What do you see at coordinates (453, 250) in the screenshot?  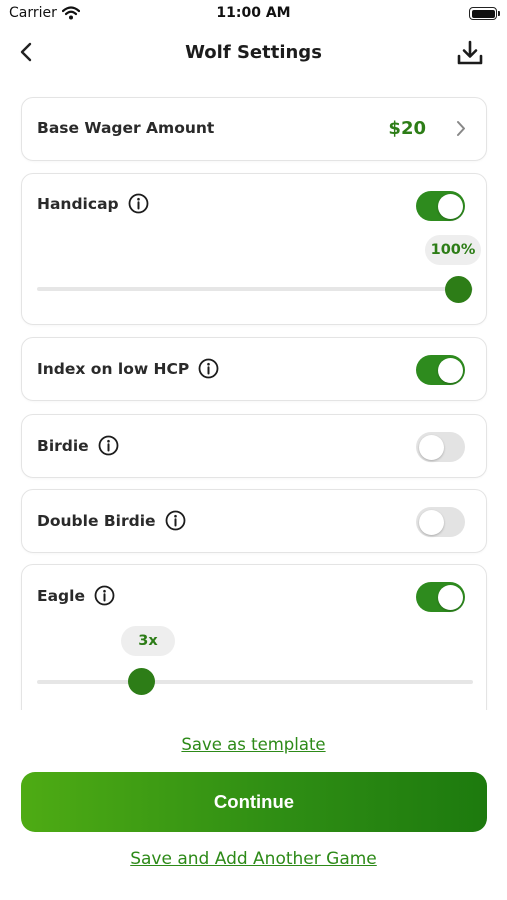 I see `handicap-slider-value: 100%` at bounding box center [453, 250].